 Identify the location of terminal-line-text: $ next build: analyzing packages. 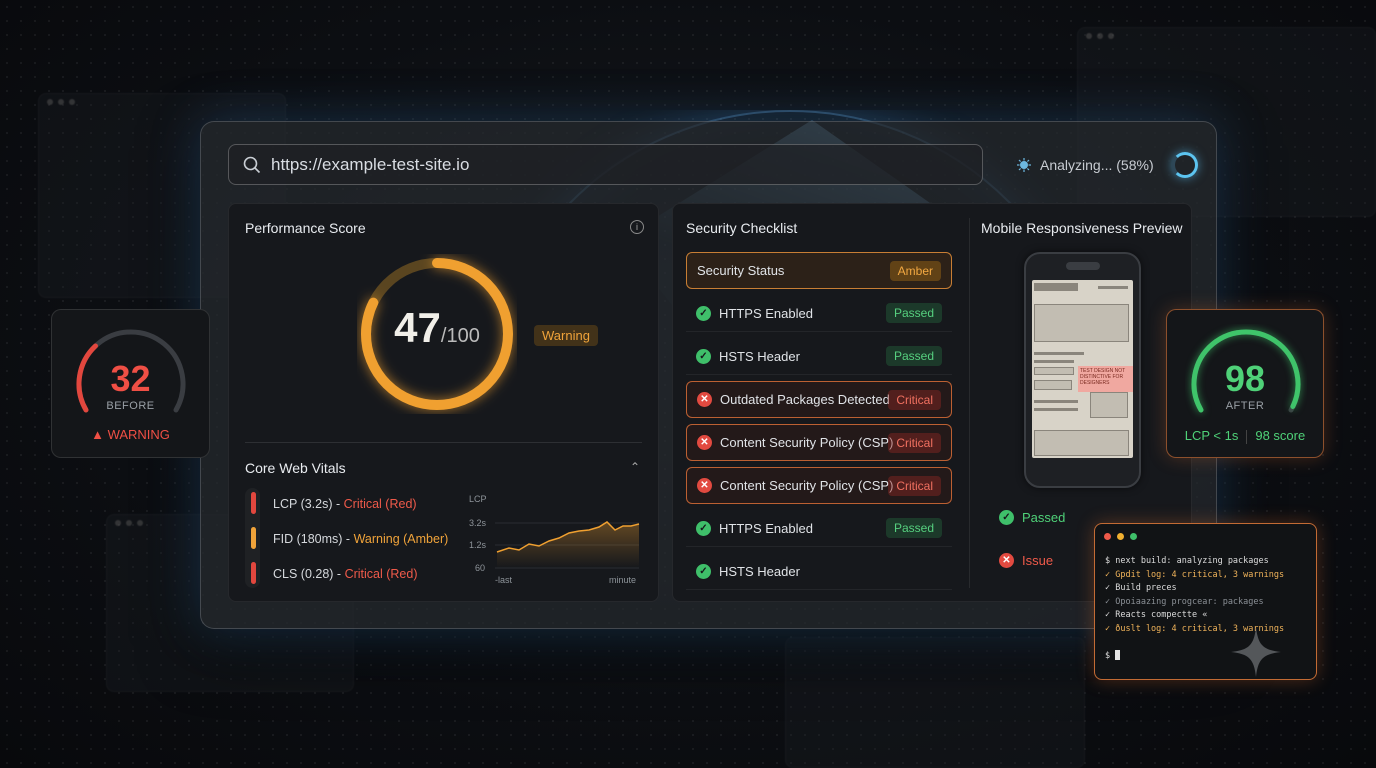
(1187, 561).